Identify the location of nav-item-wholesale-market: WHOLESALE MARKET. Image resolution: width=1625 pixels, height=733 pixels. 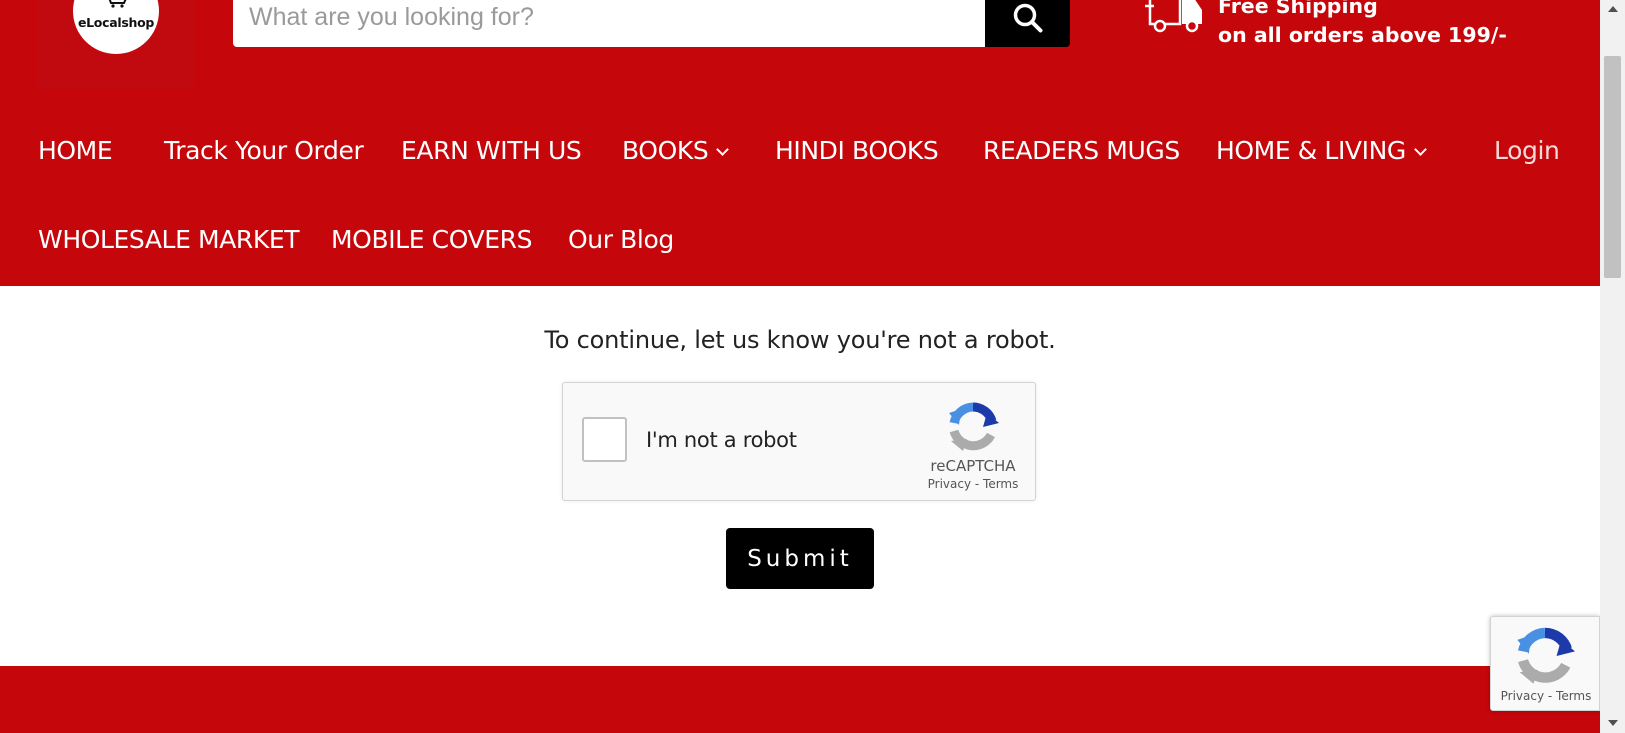
(169, 240).